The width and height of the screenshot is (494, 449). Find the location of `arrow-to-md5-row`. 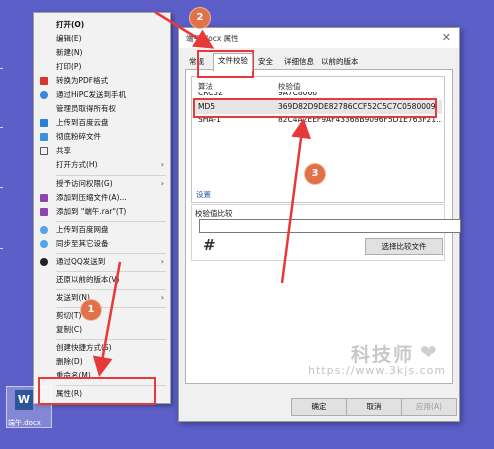

arrow-to-md5-row is located at coordinates (295, 201).